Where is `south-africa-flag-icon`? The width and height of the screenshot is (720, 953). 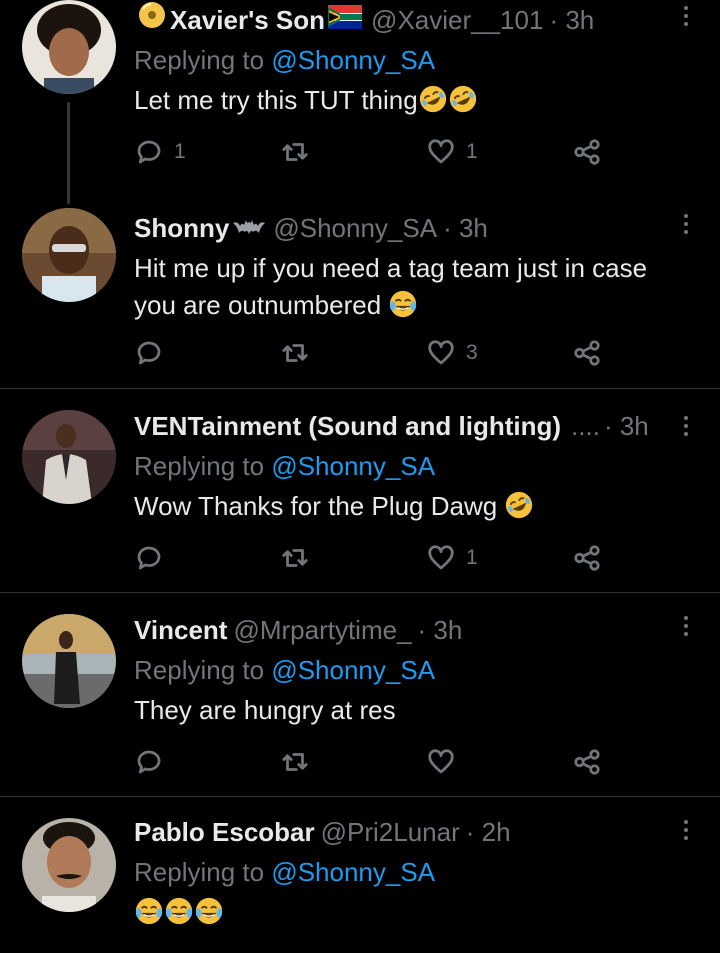 south-africa-flag-icon is located at coordinates (345, 20).